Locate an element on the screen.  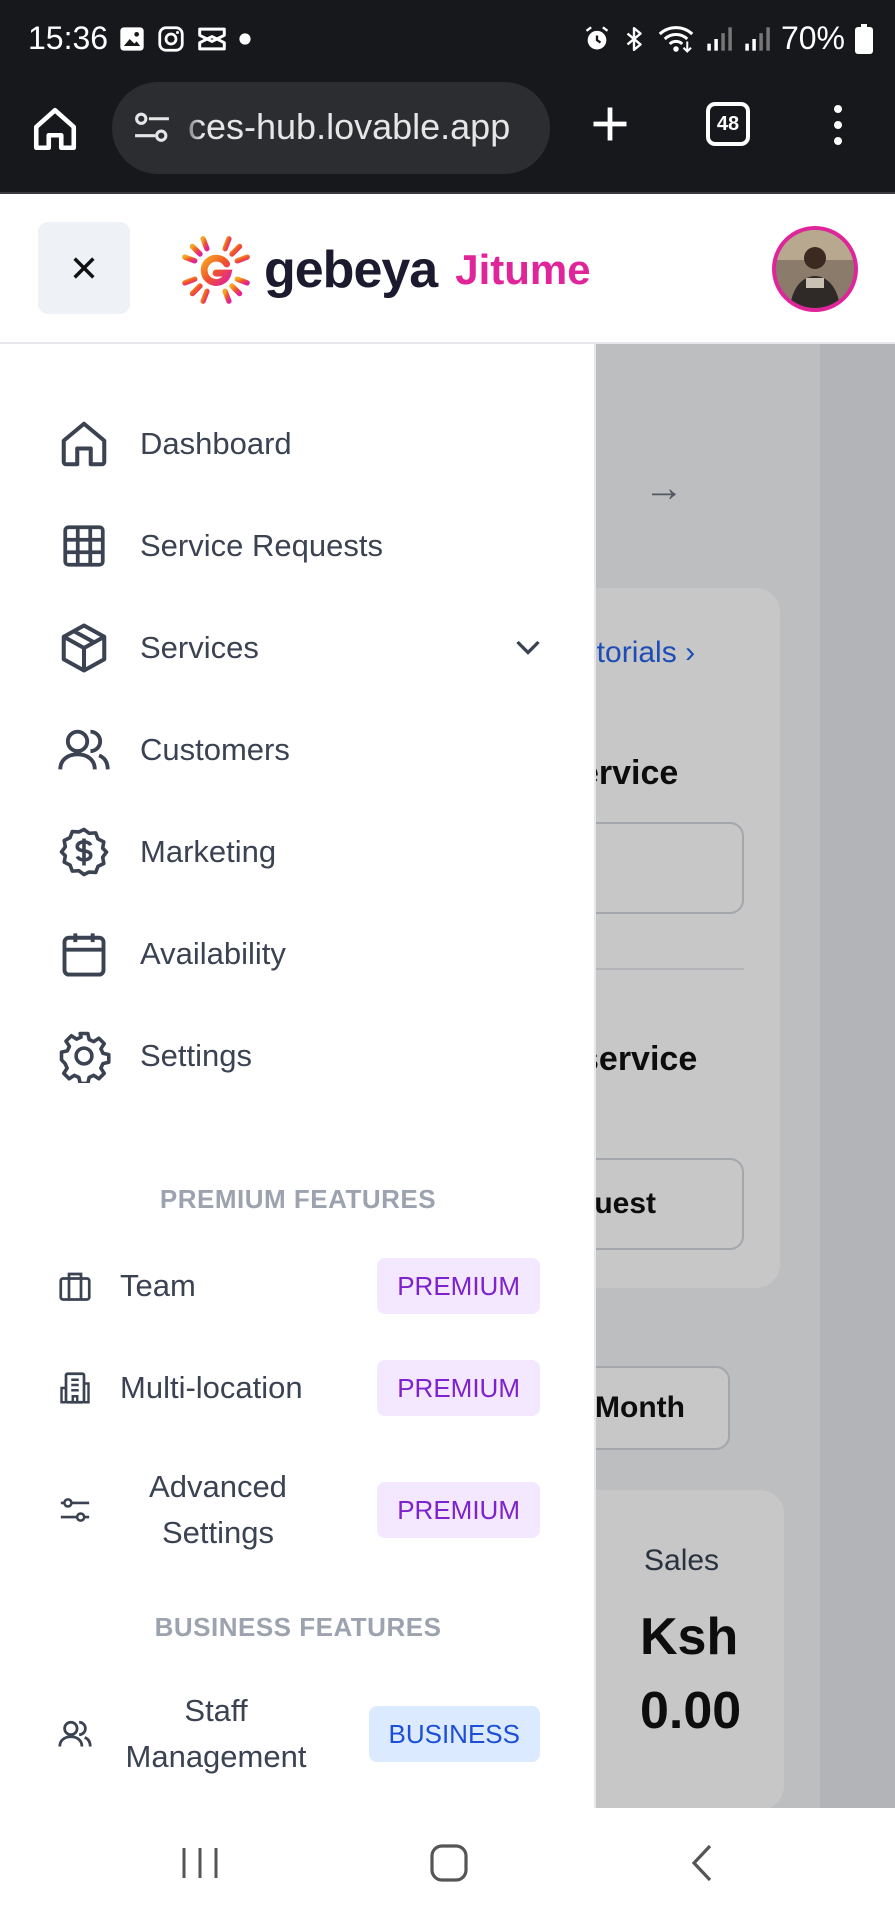
browser-menu-icon is located at coordinates (838, 127).